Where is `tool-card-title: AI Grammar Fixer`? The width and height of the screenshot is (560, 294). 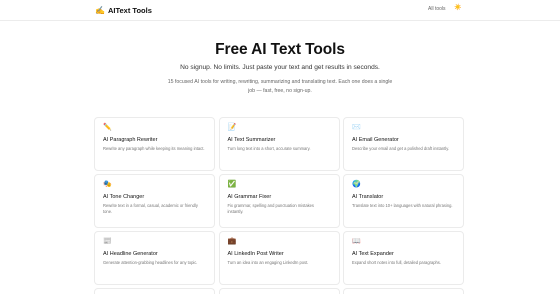
tool-card-title: AI Grammar Fixer is located at coordinates (249, 197).